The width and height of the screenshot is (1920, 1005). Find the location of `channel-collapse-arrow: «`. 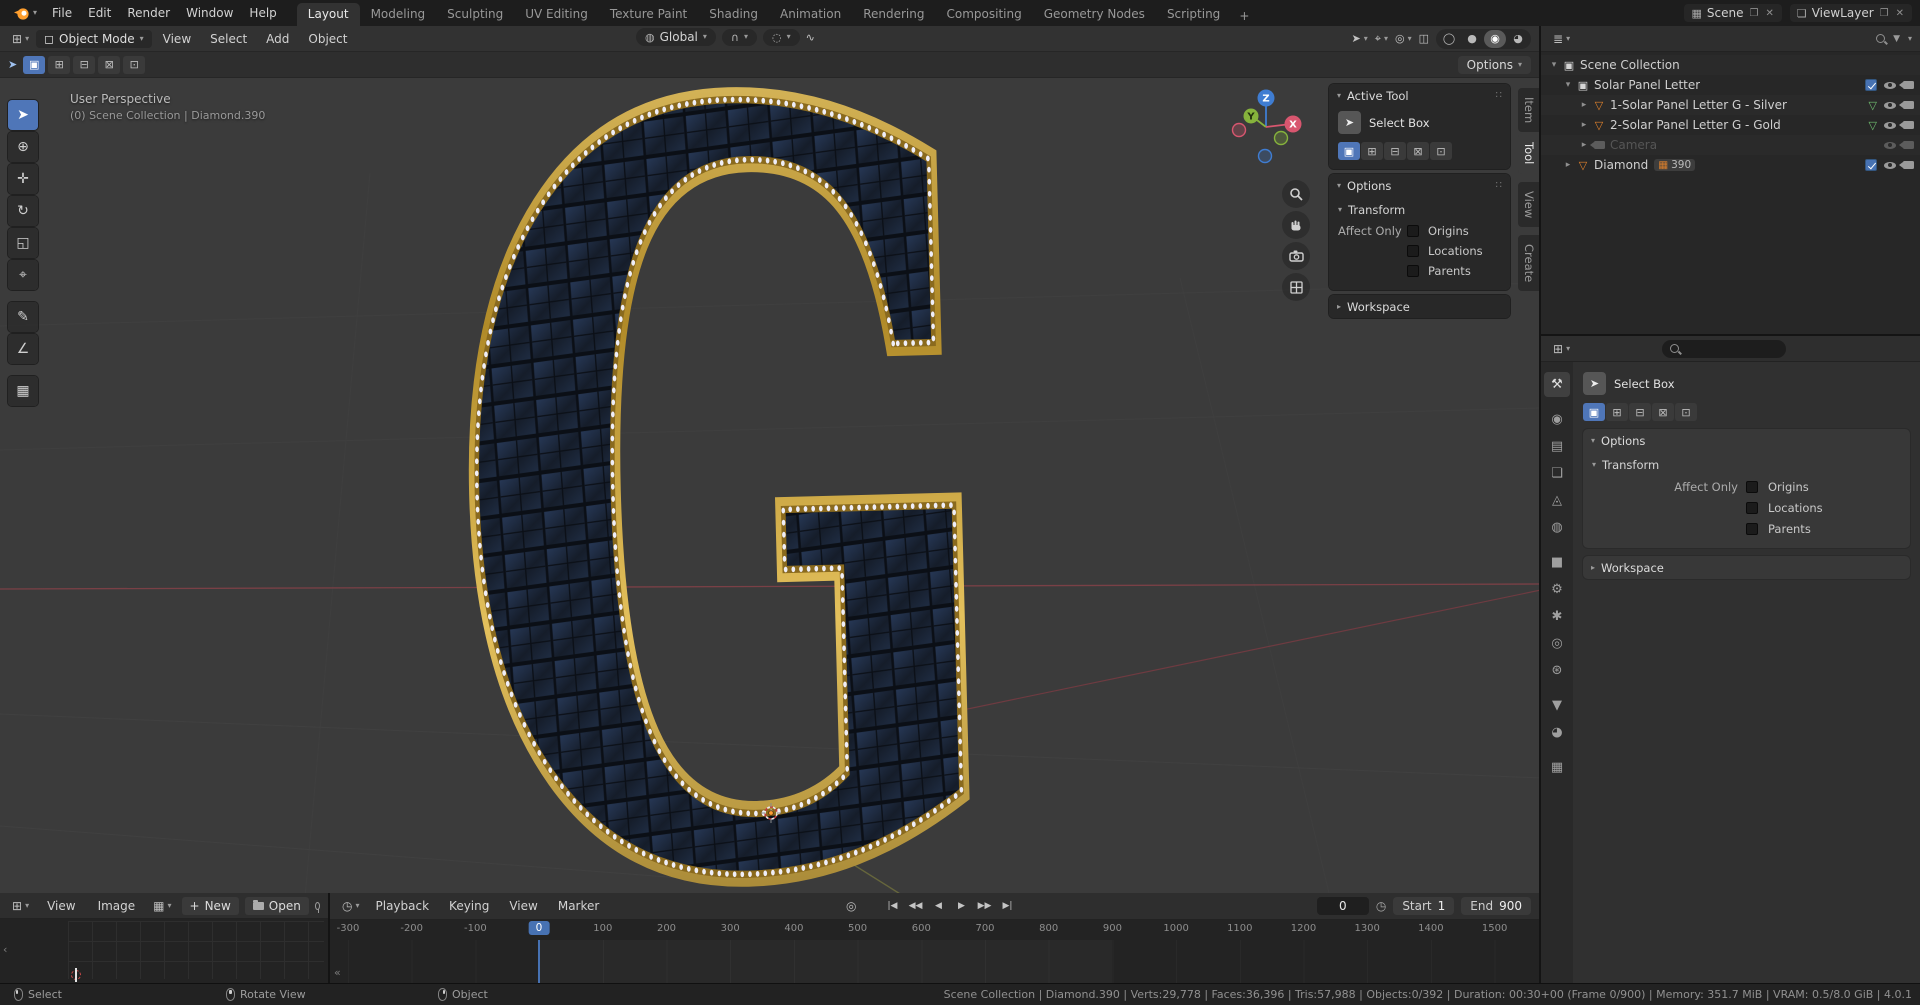

channel-collapse-arrow: « is located at coordinates (337, 972).